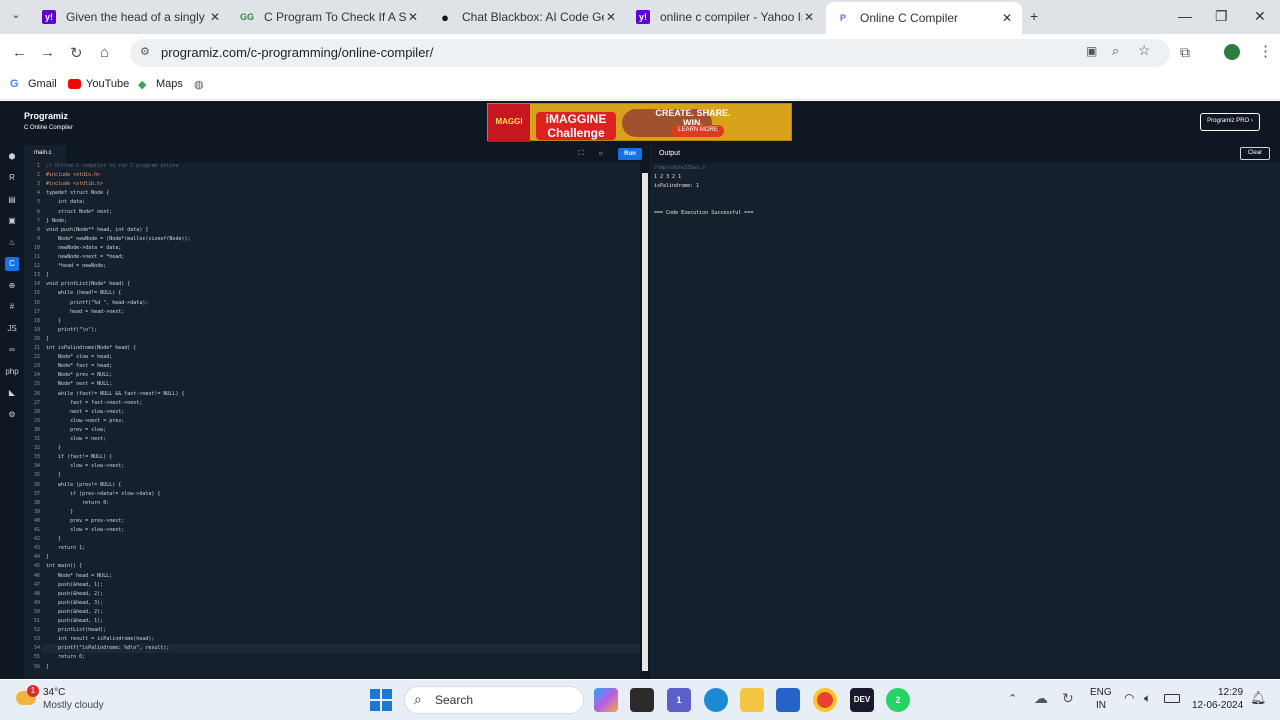 The height and width of the screenshot is (720, 1280). I want to click on copilot-icon, so click(606, 700).